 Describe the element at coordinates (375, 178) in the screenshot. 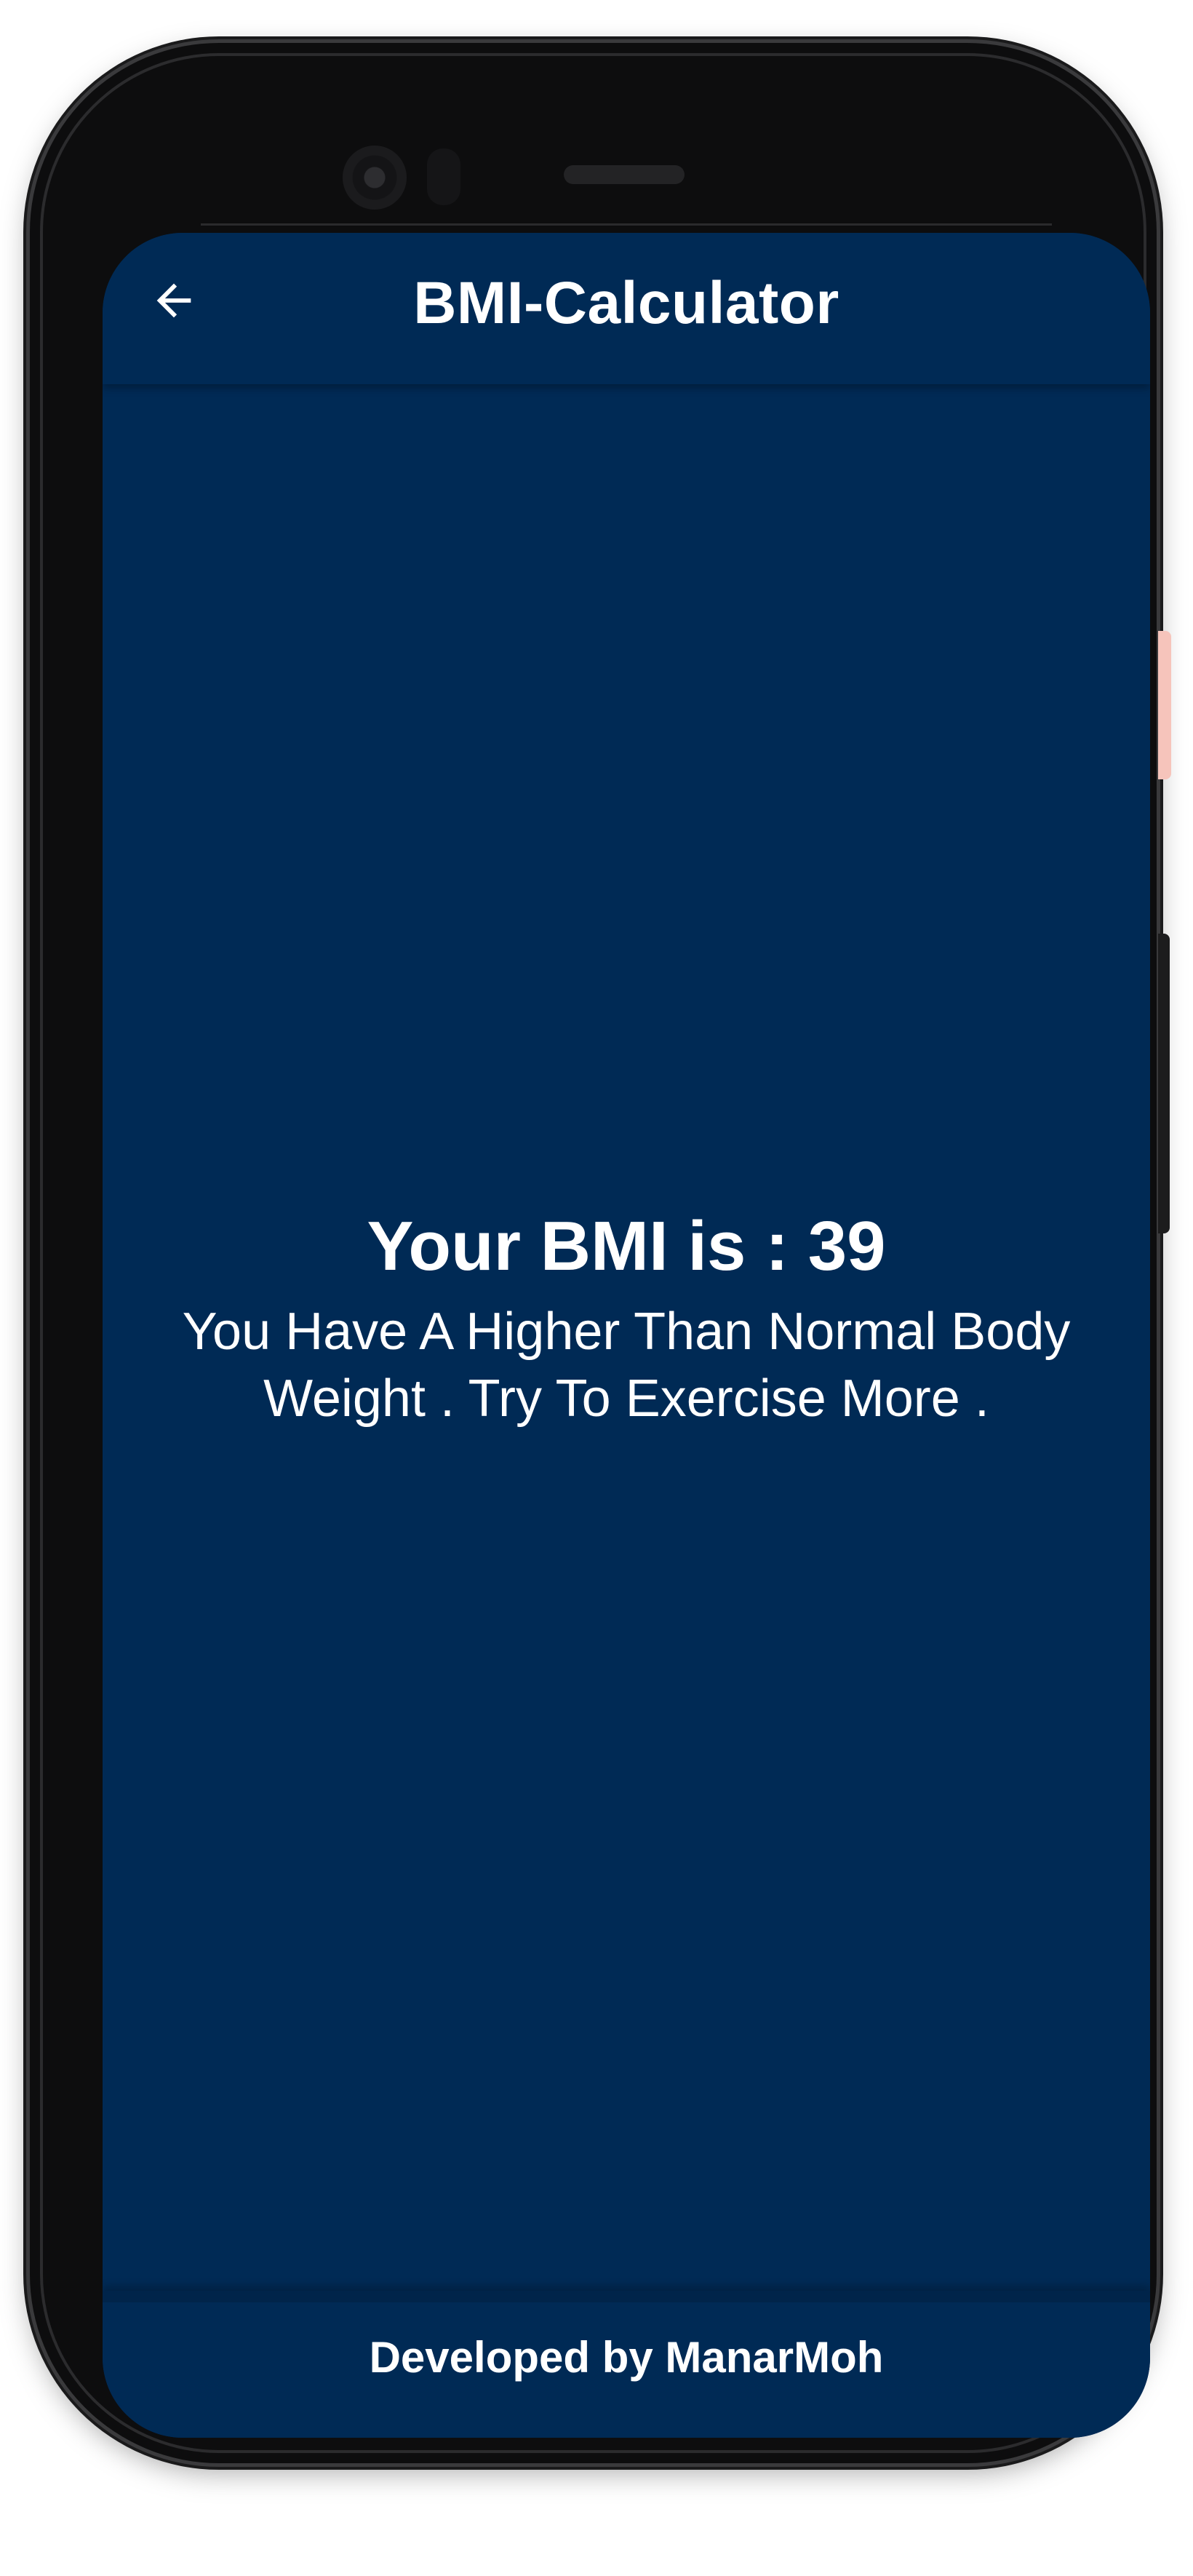

I see `front-camera` at that location.